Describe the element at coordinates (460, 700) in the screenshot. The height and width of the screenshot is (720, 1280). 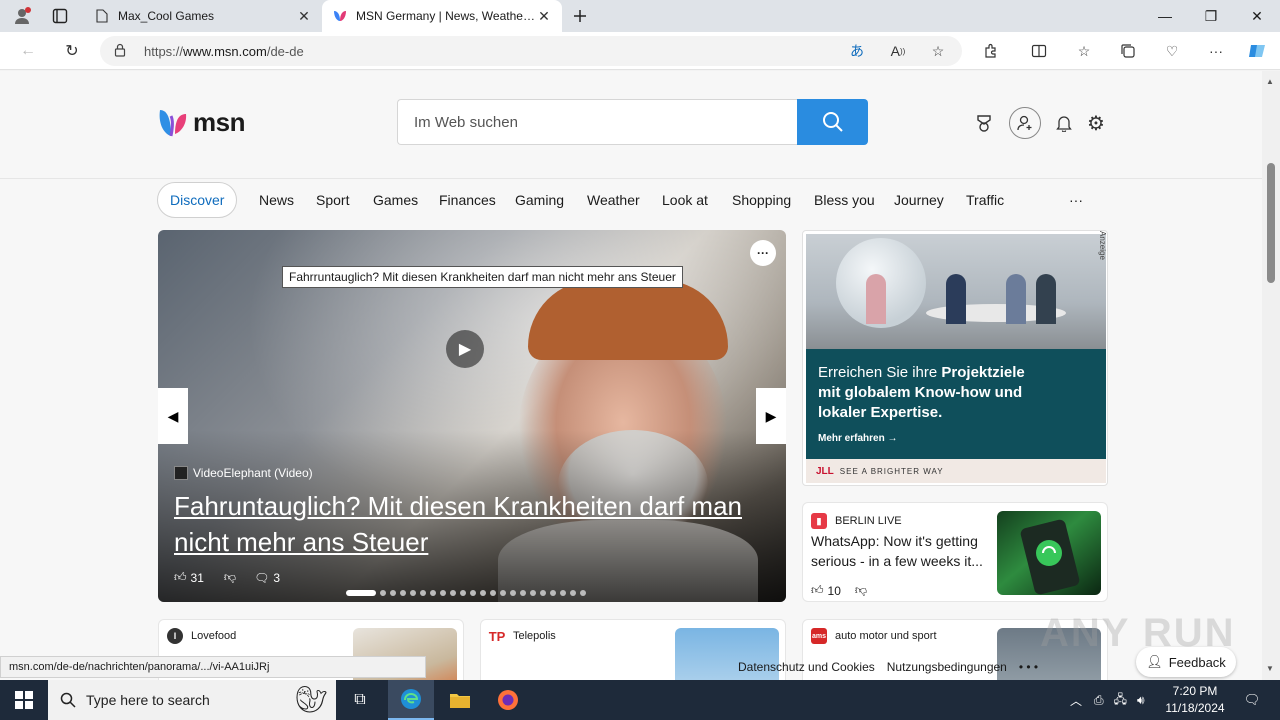
I see `file-explorer-icon` at that location.